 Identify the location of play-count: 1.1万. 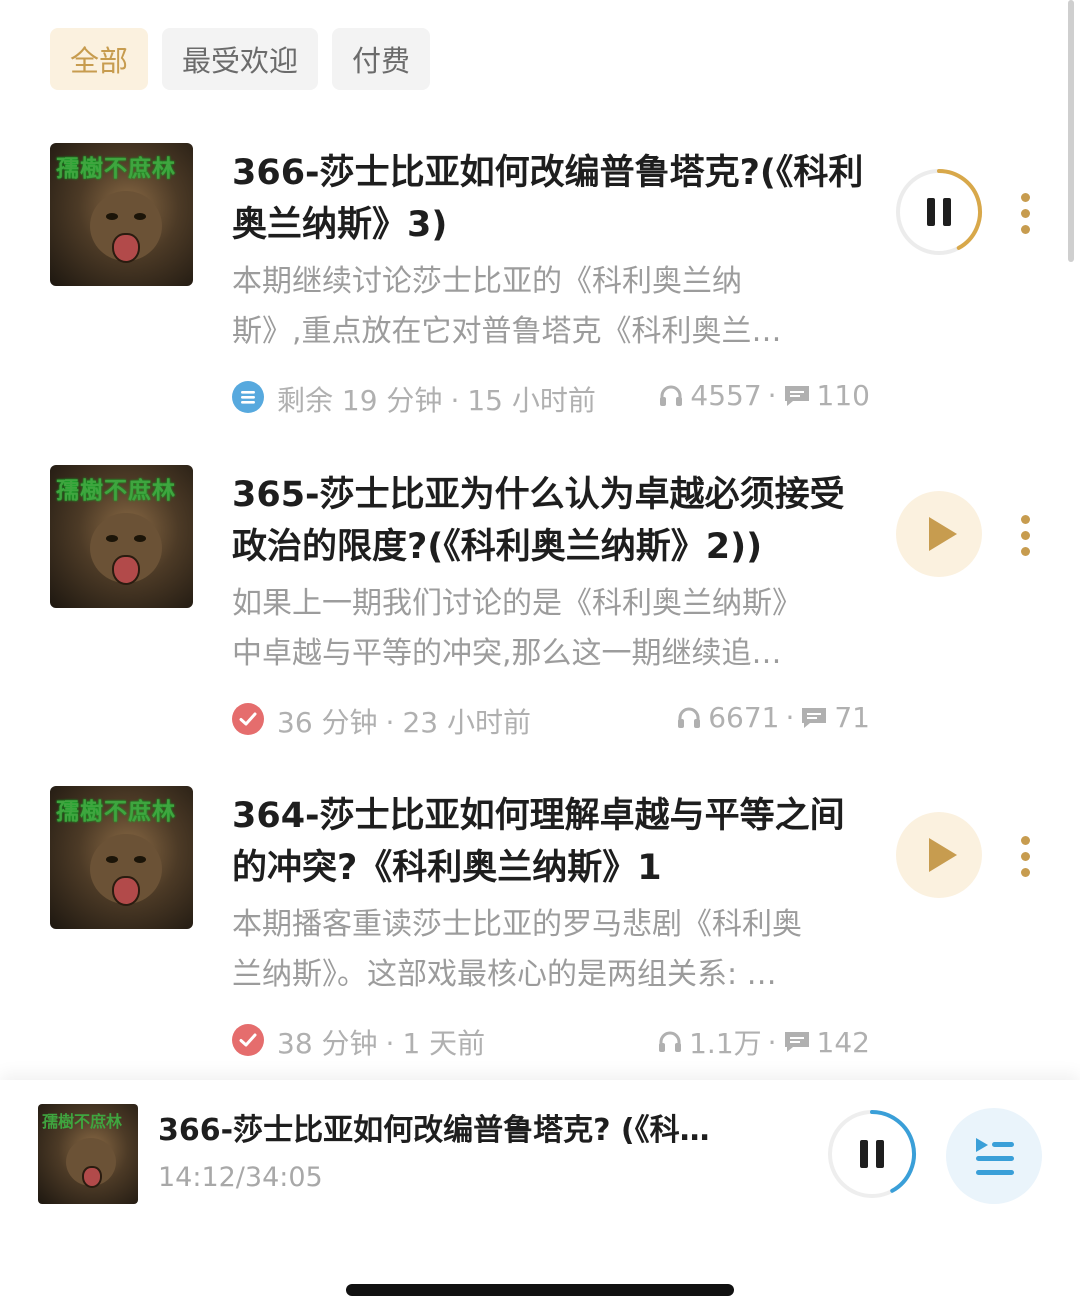
(725, 1043).